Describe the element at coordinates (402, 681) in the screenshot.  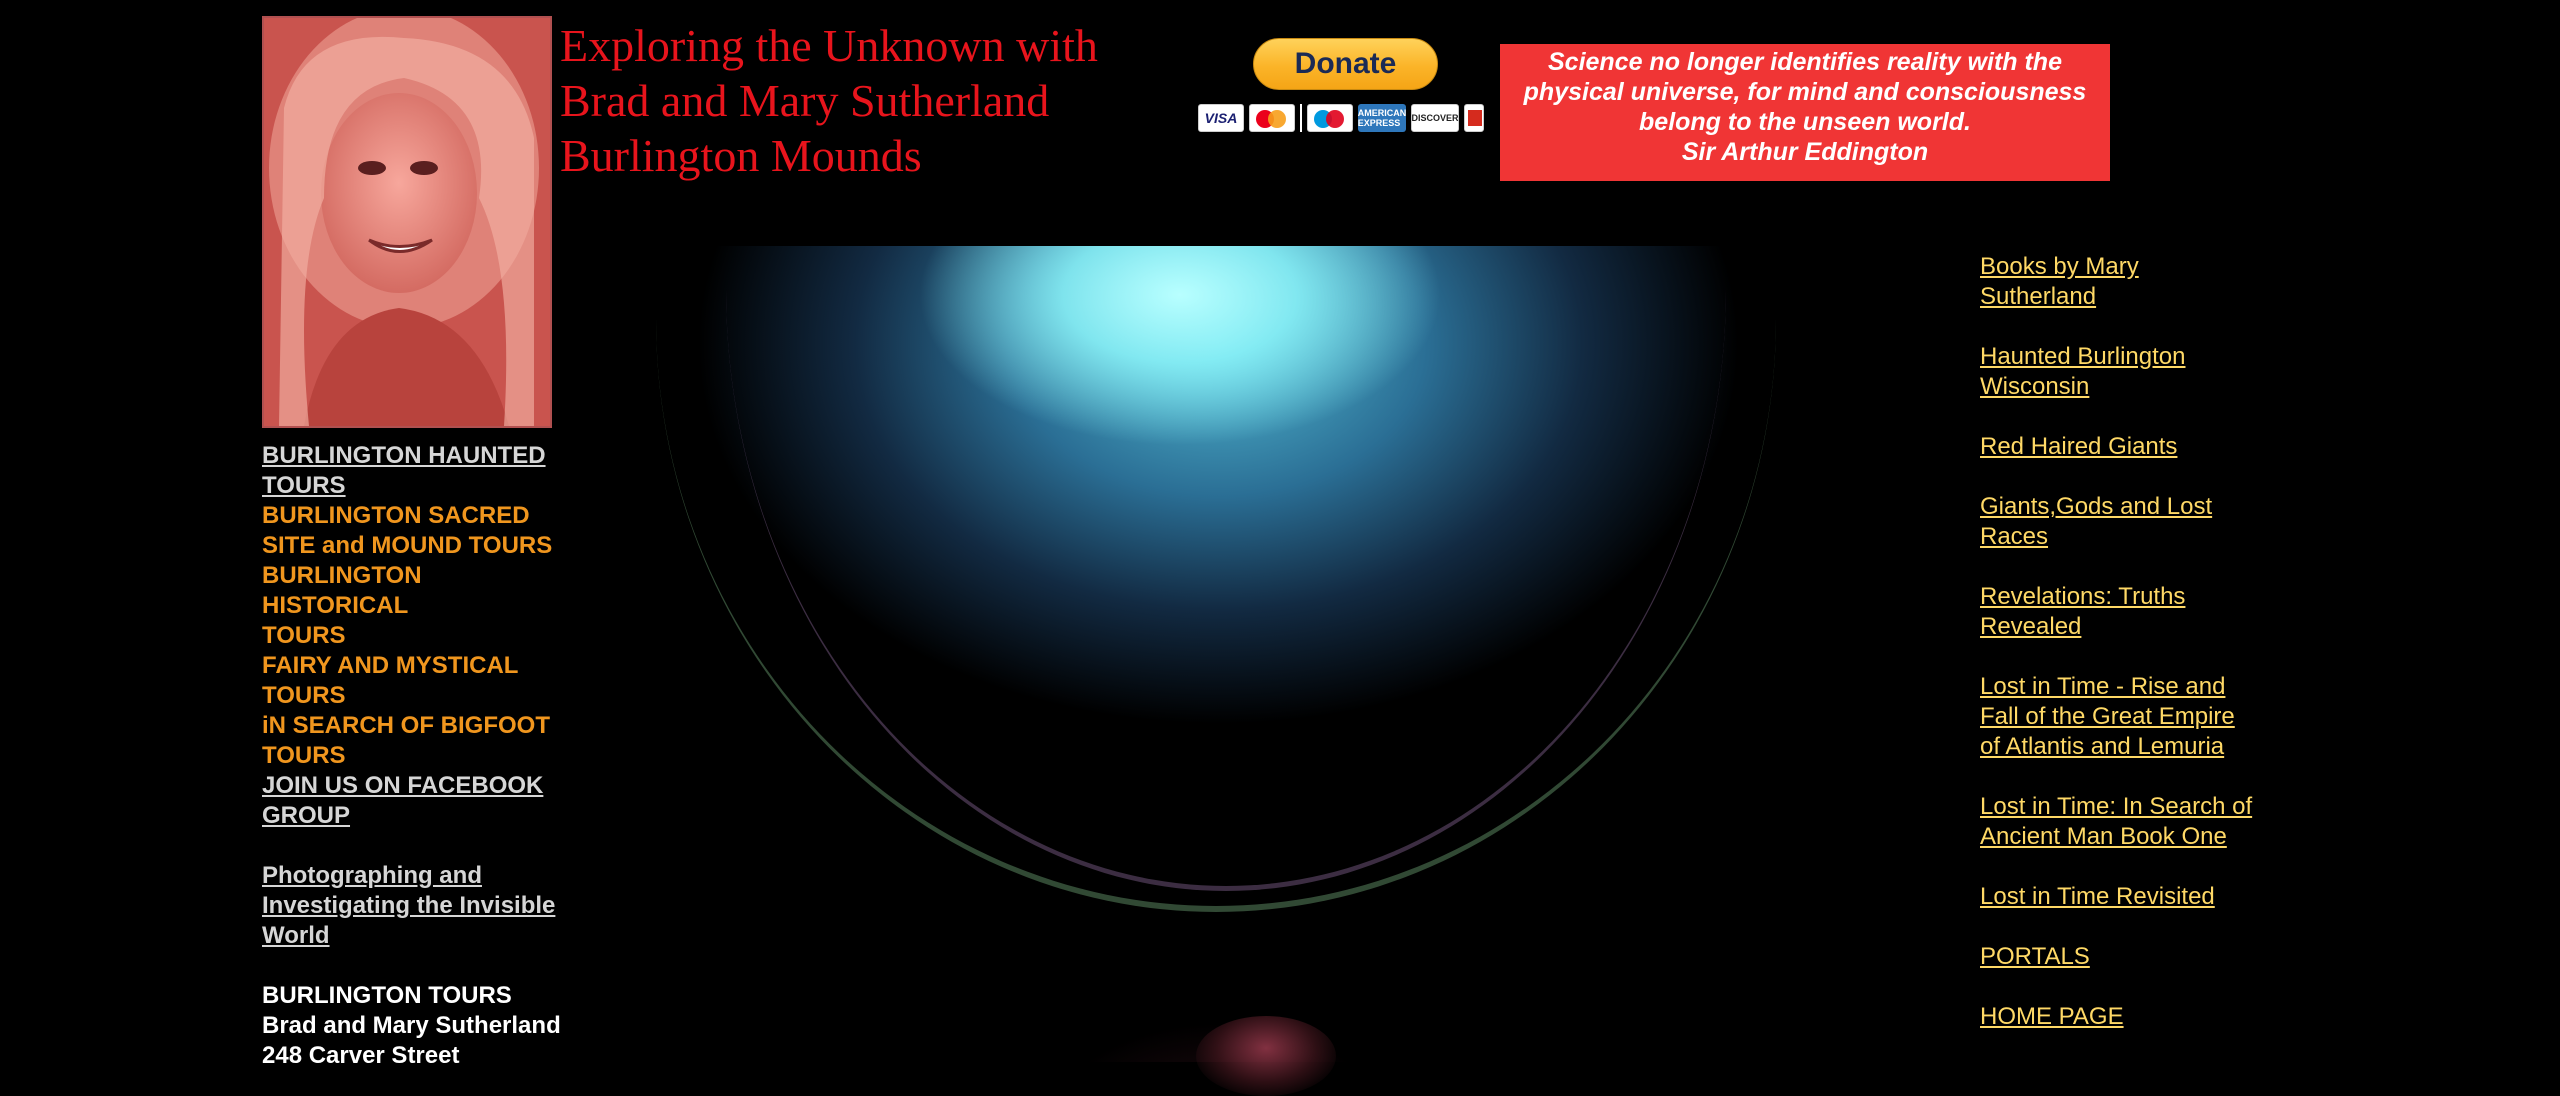
I see `nav-link-fairy-tours: FAIRY AND MYSTICAL TOURS` at that location.